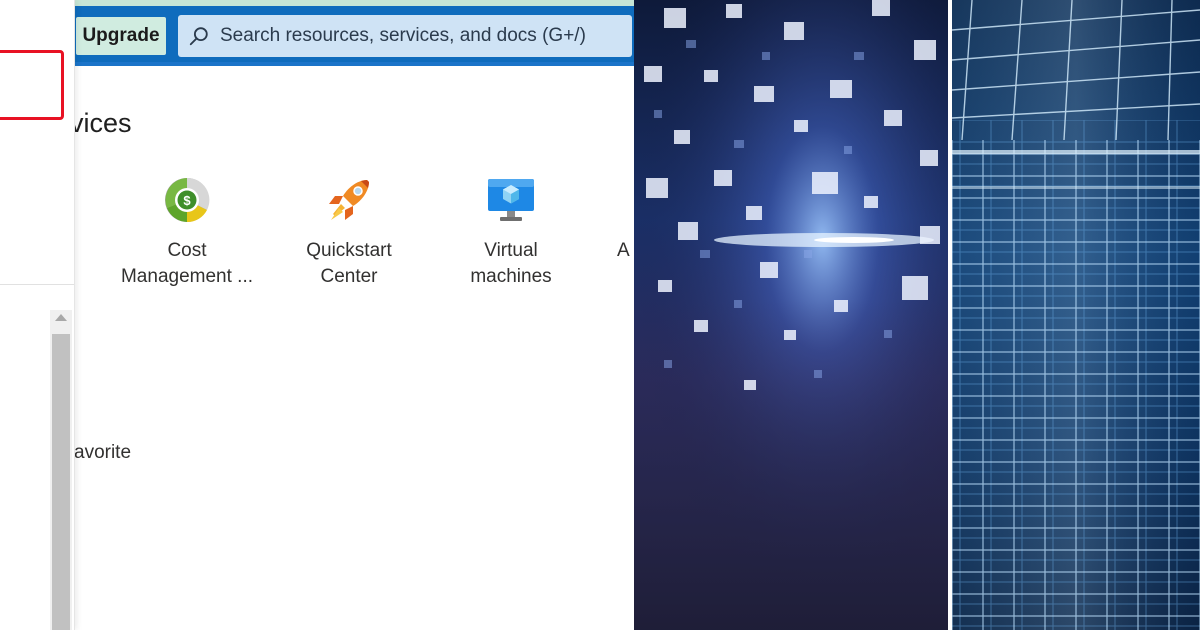 The image size is (1200, 630). What do you see at coordinates (349, 232) in the screenshot?
I see `service-quickstart-center: Quickstart Center` at bounding box center [349, 232].